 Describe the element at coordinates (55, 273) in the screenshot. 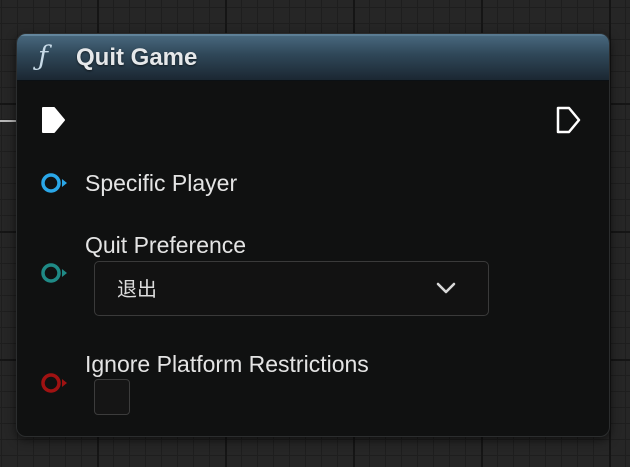

I see `quit-preference-pin-icon` at that location.